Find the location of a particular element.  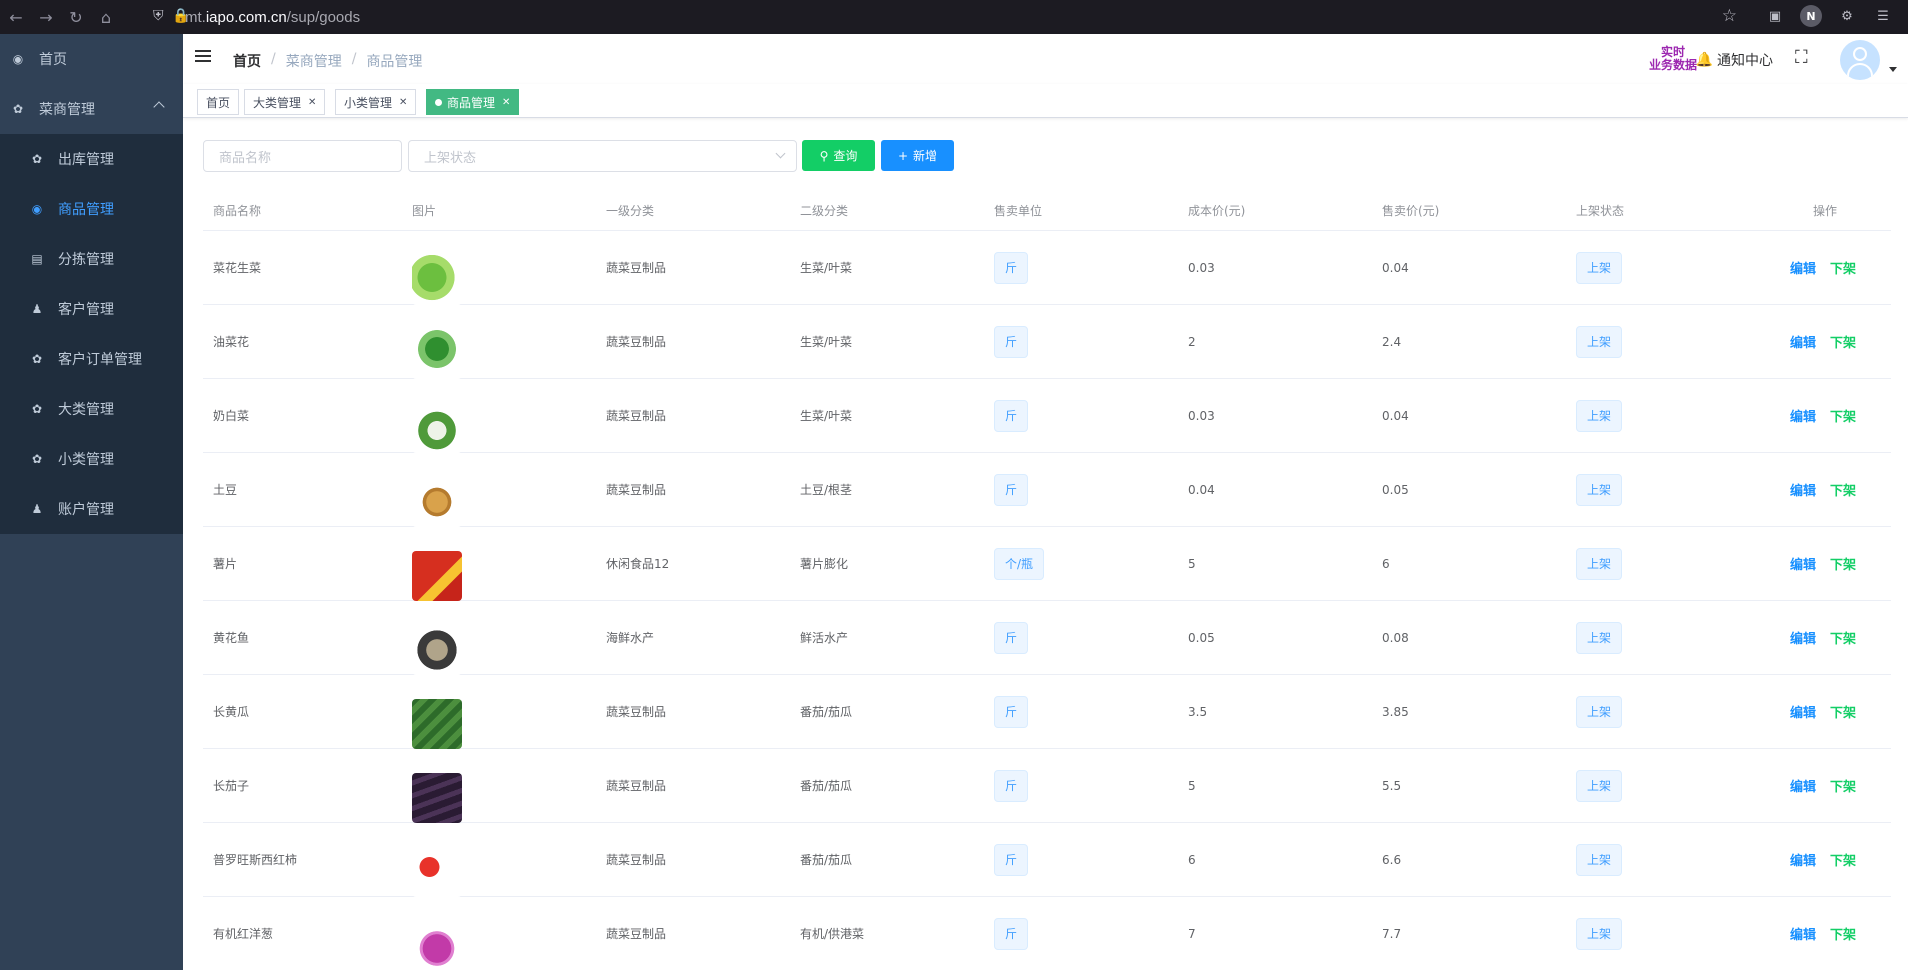

sidebar-item-customer-orders: ✿ 客户订单管理 is located at coordinates (91, 359).